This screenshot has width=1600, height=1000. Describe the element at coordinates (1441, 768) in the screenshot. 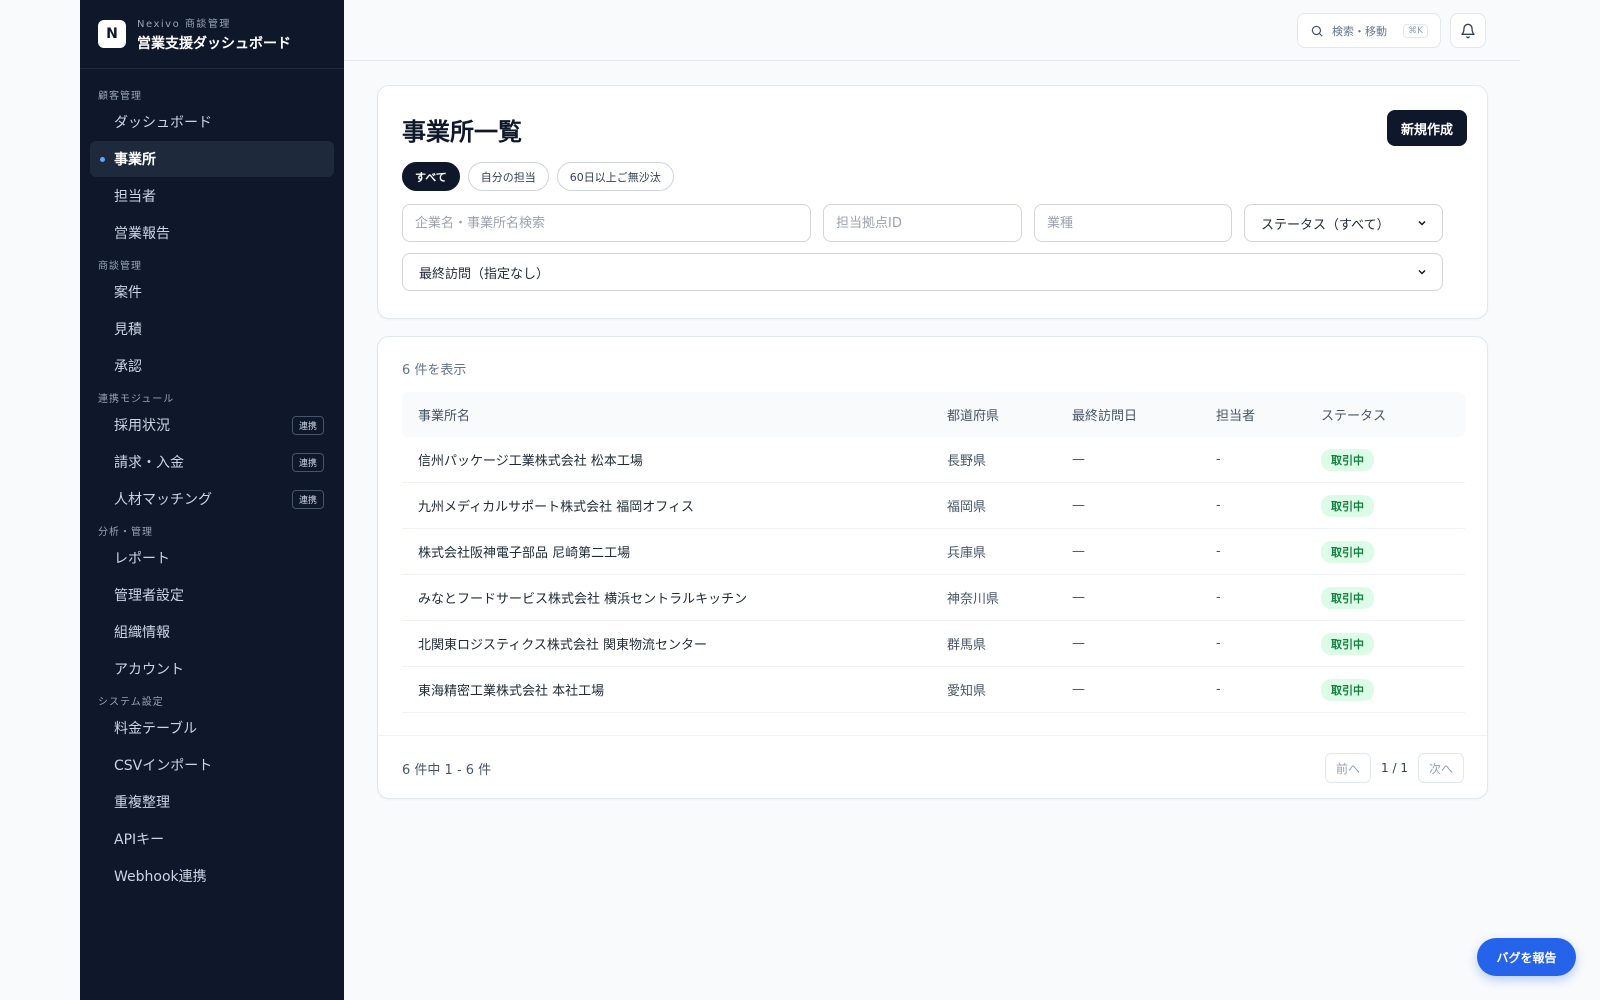

I see `next-page-button: 次へ` at that location.